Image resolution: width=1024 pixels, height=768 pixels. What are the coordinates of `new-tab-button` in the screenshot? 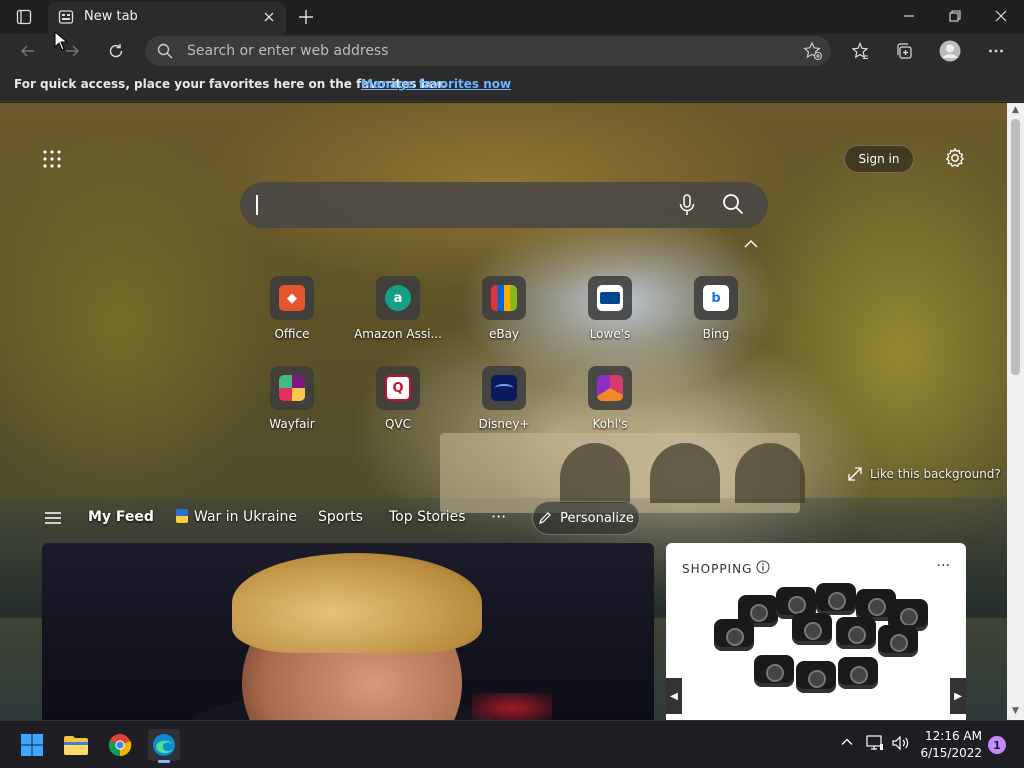 It's located at (306, 17).